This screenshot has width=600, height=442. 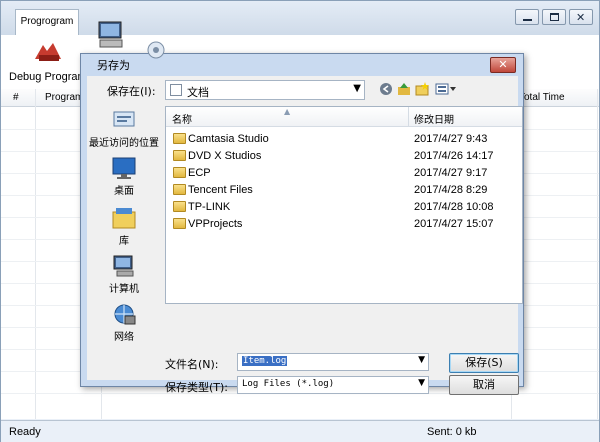 I want to click on close-button: ✕, so click(x=581, y=17).